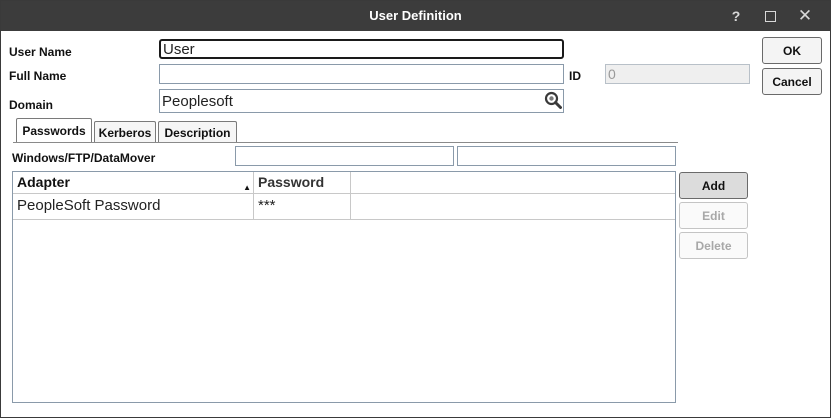  I want to click on user-name-label: User Name, so click(40, 52).